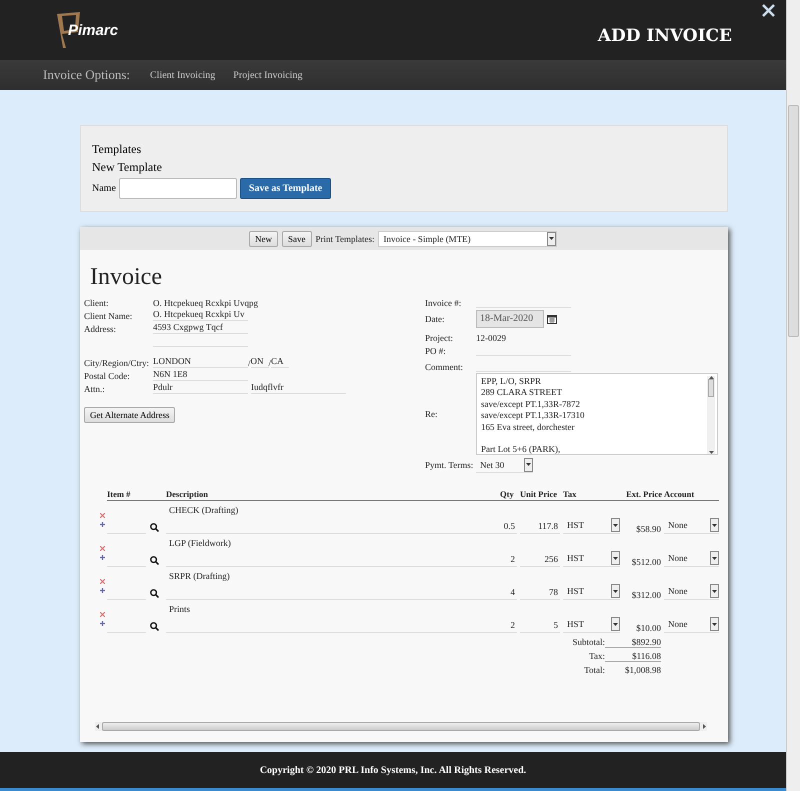 This screenshot has height=791, width=800. Describe the element at coordinates (643, 495) in the screenshot. I see `column-header: Ext. Price` at that location.